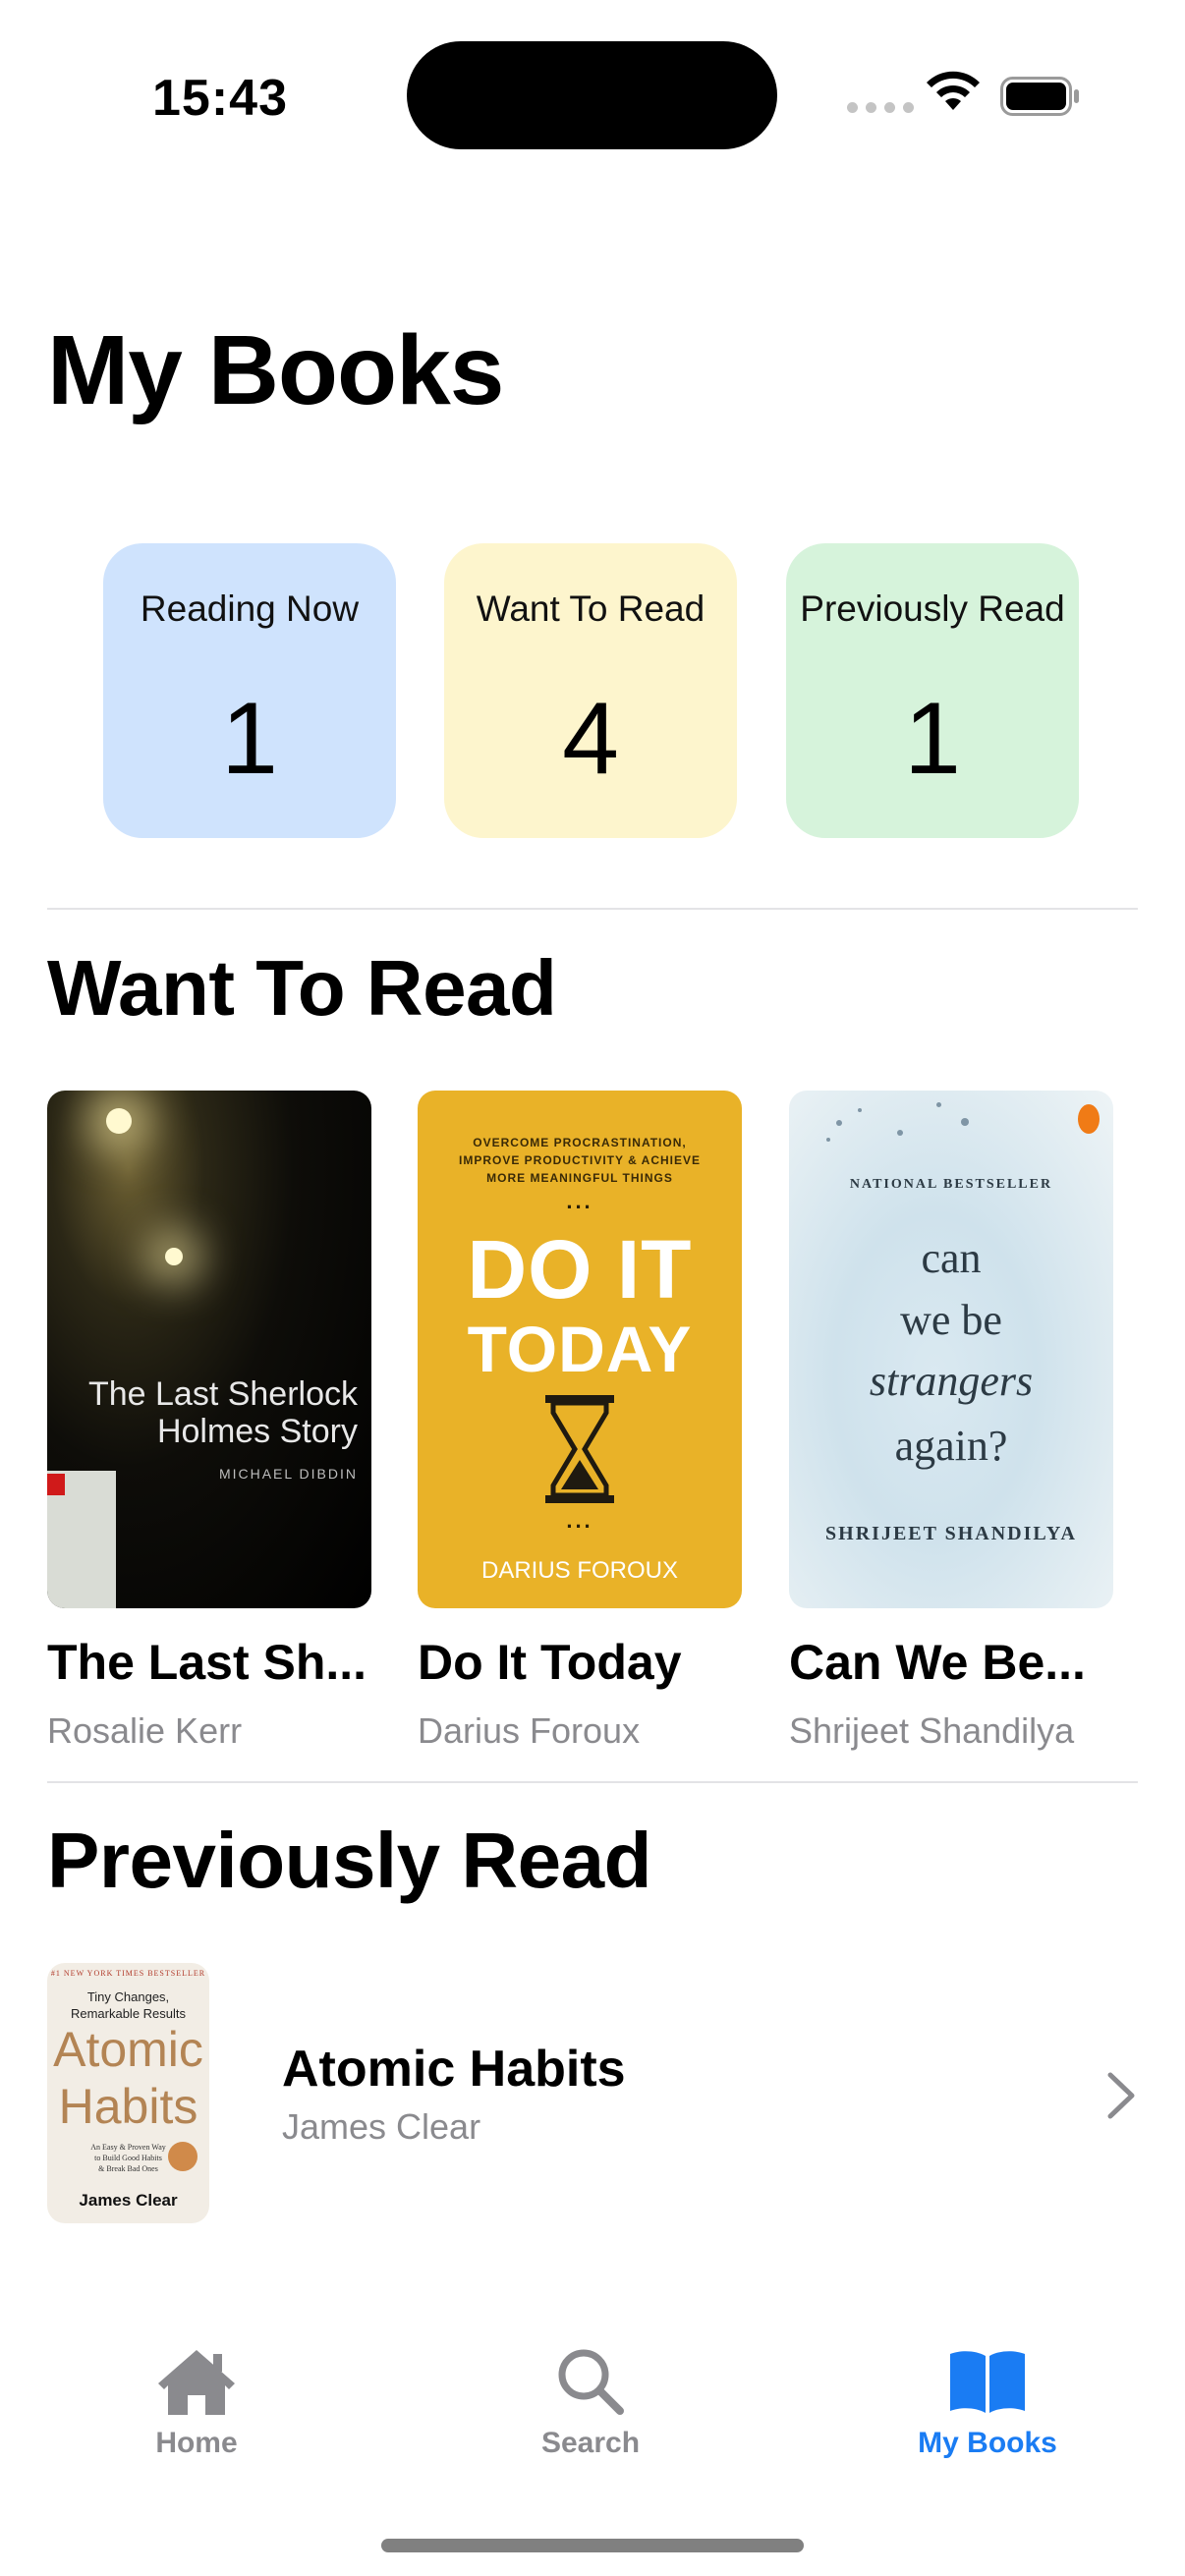 This screenshot has width=1185, height=2576. Describe the element at coordinates (591, 739) in the screenshot. I see `stat-count: 4` at that location.